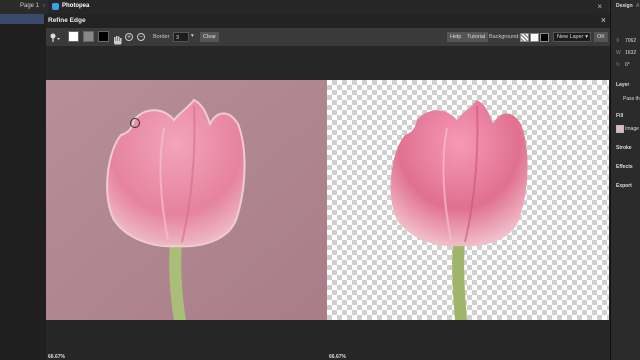 The width and height of the screenshot is (640, 360). I want to click on page-tab: Page 1 ›, so click(32, 6).